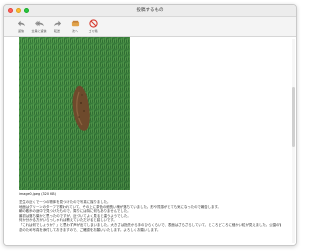  I want to click on reply-all-button: 全員に返信, so click(39, 25).